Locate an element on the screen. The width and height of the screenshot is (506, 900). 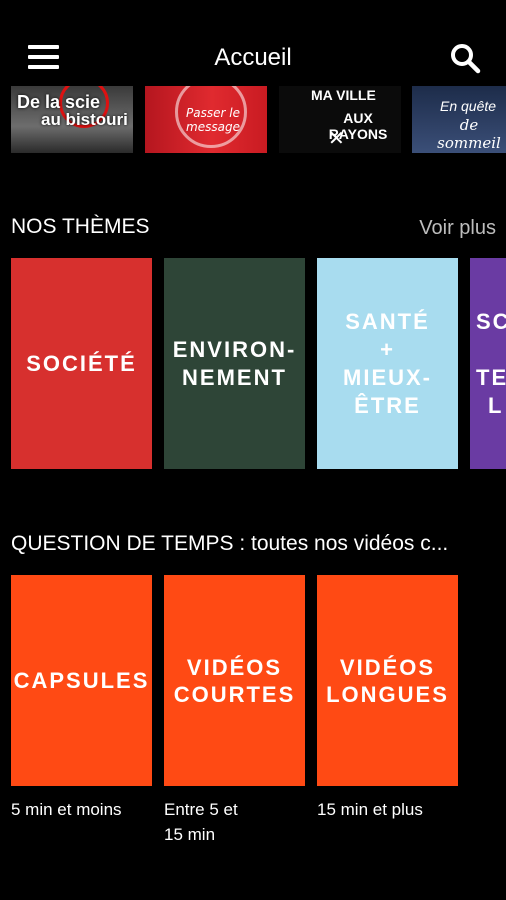
thumbnail-caption: En quête is located at coordinates (468, 106).